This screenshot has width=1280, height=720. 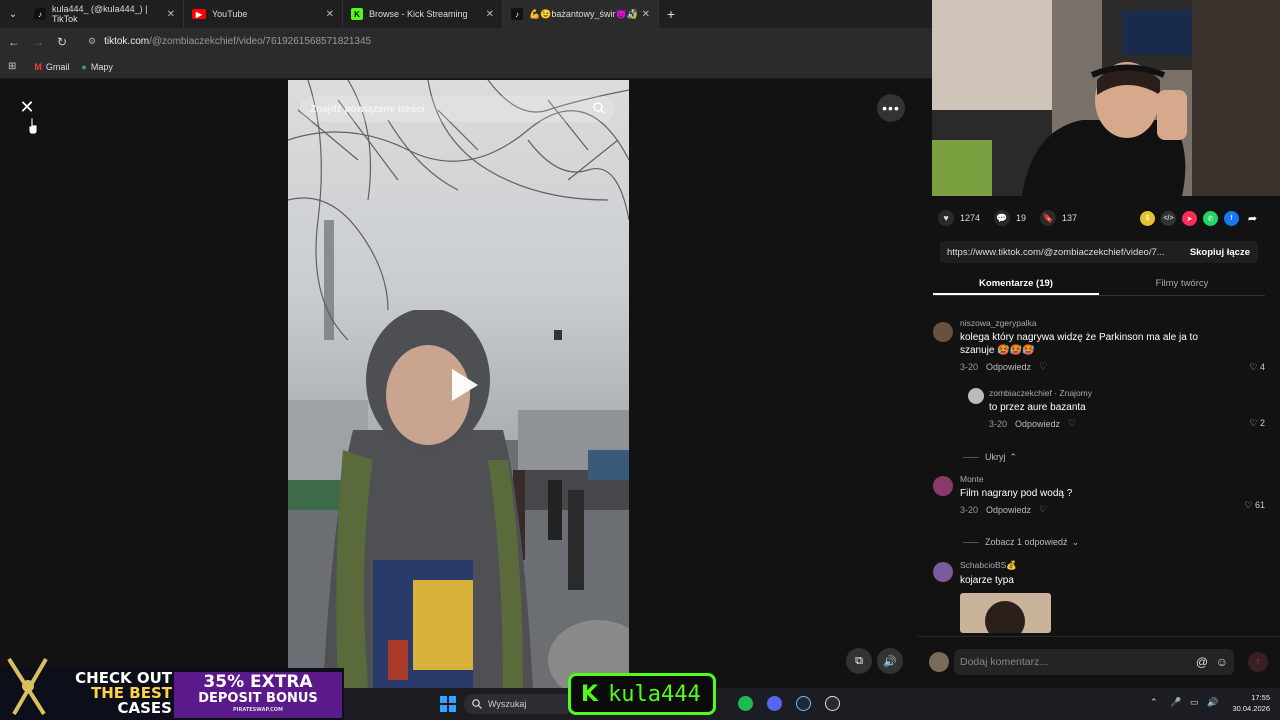 What do you see at coordinates (1222, 662) in the screenshot?
I see `emoji-icon: ☺` at bounding box center [1222, 662].